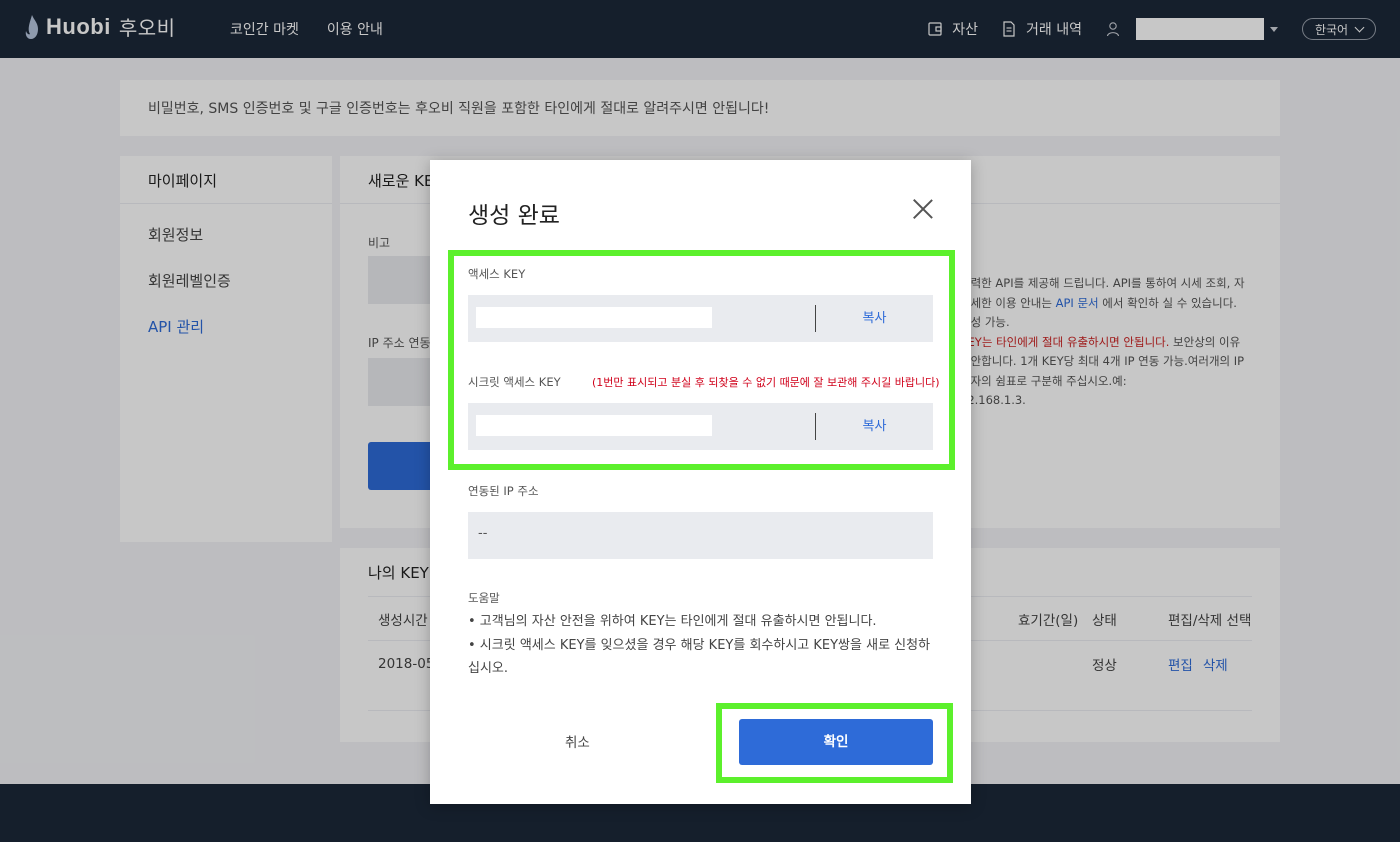 The height and width of the screenshot is (842, 1400). Describe the element at coordinates (834, 743) in the screenshot. I see `highlight-box-confirm` at that location.